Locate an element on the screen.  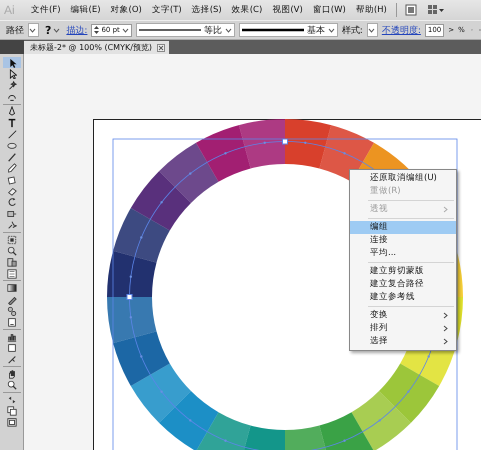
line-icon is located at coordinates (11, 134).